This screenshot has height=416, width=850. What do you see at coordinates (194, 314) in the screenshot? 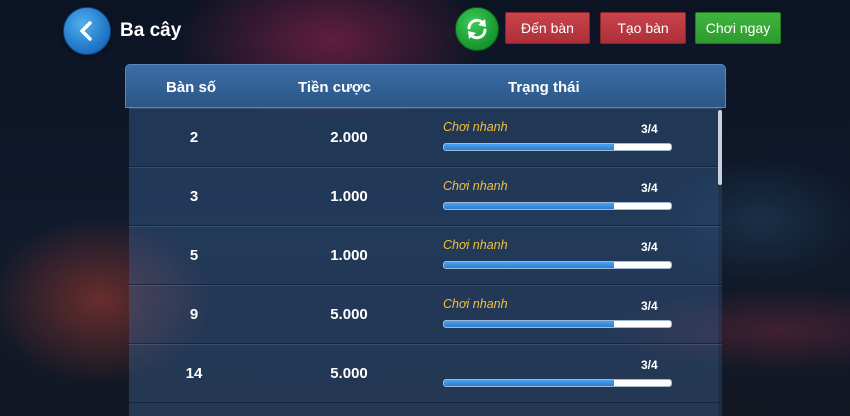
I see `table-number: 9` at bounding box center [194, 314].